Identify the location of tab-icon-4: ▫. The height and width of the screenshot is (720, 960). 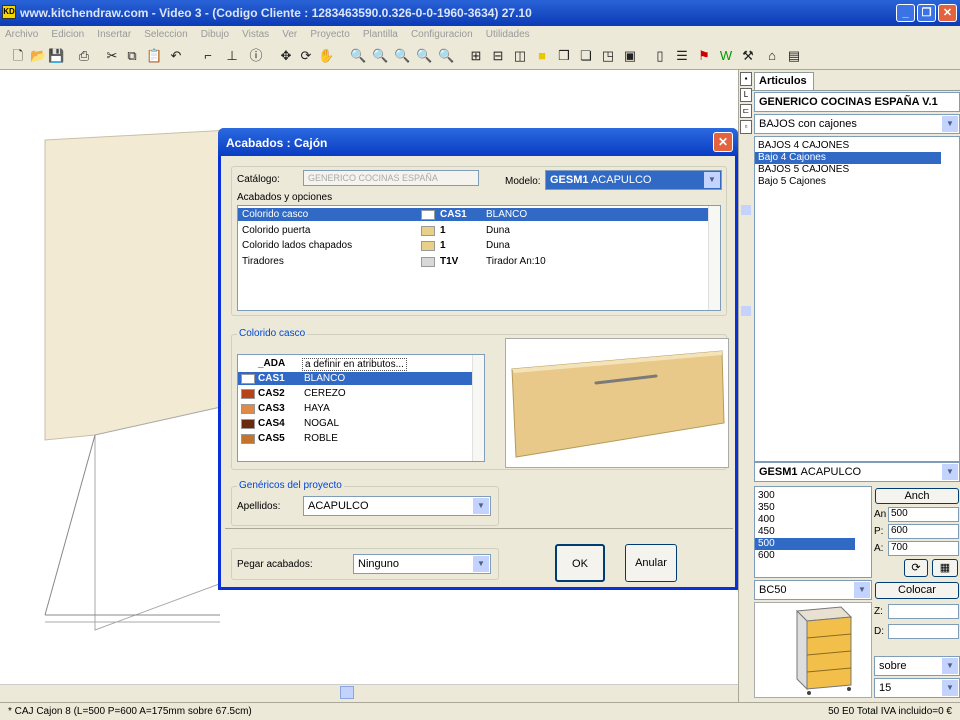
(746, 127).